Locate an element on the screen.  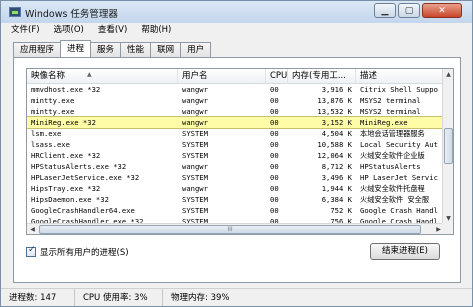
table-row: HipsTray.exe *32 wangwr 00 1,944 K 火绒安全软件托盘程 is located at coordinates (235, 188).